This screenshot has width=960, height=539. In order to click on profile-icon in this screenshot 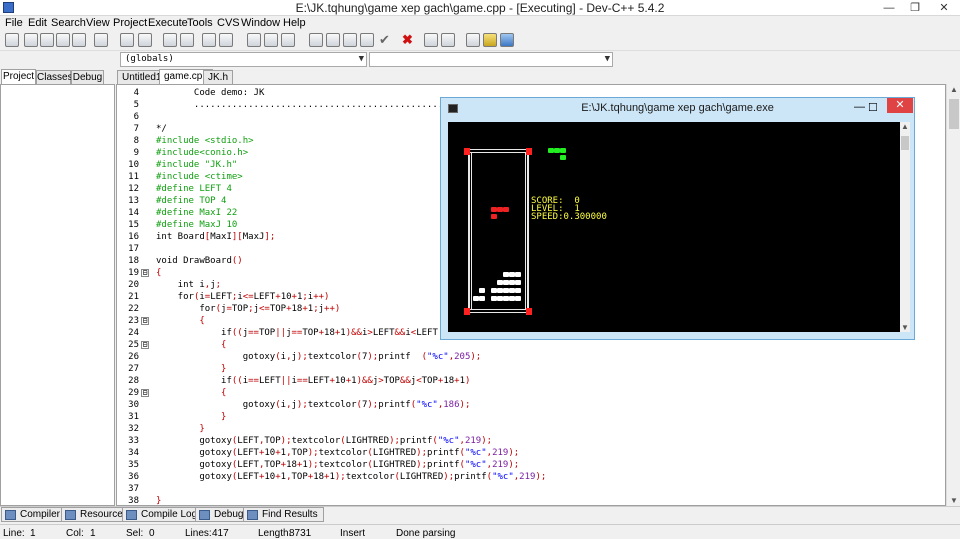, I will do `click(448, 40)`.